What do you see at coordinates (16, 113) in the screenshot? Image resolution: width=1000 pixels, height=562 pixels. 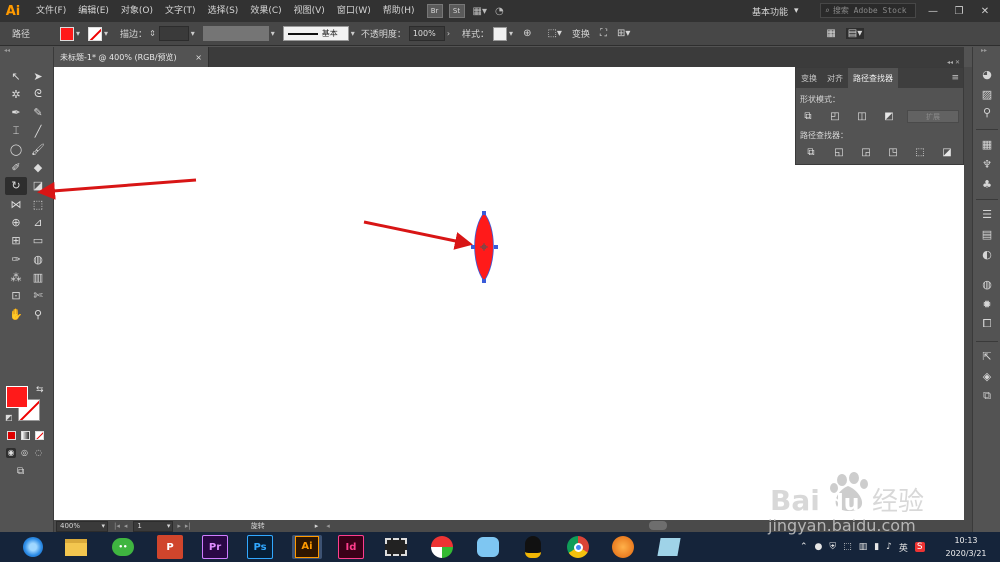 I see `pen-tool-icon: ✒` at bounding box center [16, 113].